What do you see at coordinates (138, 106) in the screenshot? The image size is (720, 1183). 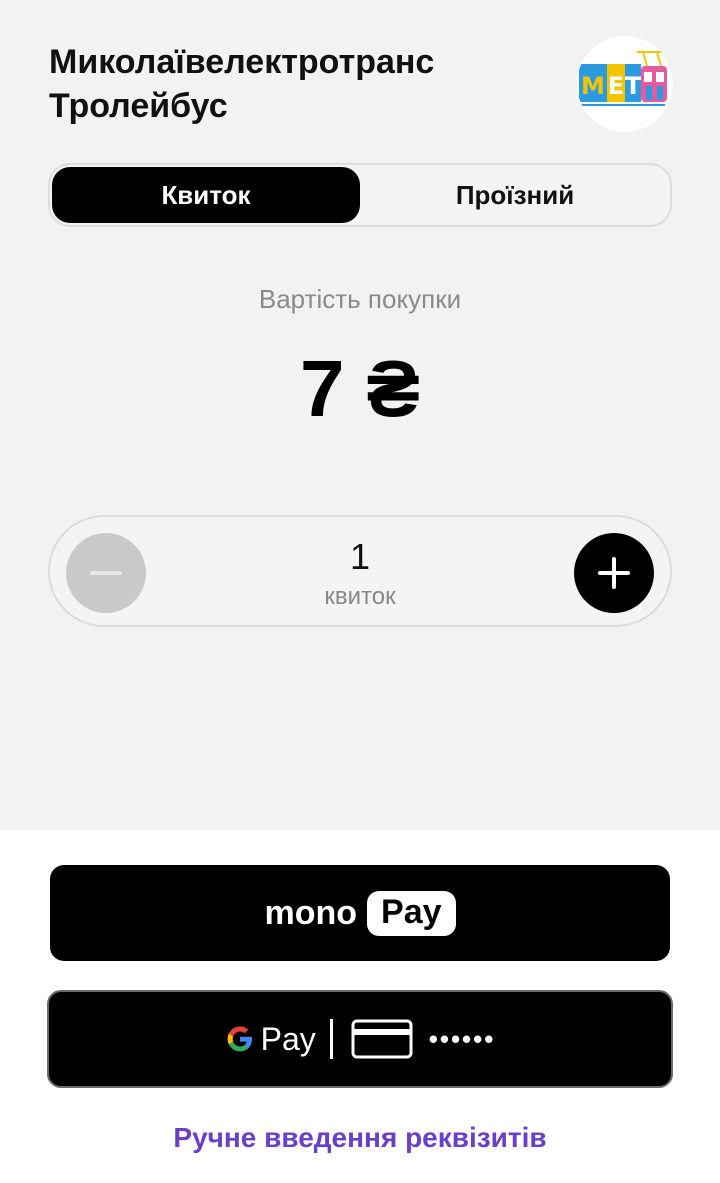 I see `title-line-transport: Тролейбус` at bounding box center [138, 106].